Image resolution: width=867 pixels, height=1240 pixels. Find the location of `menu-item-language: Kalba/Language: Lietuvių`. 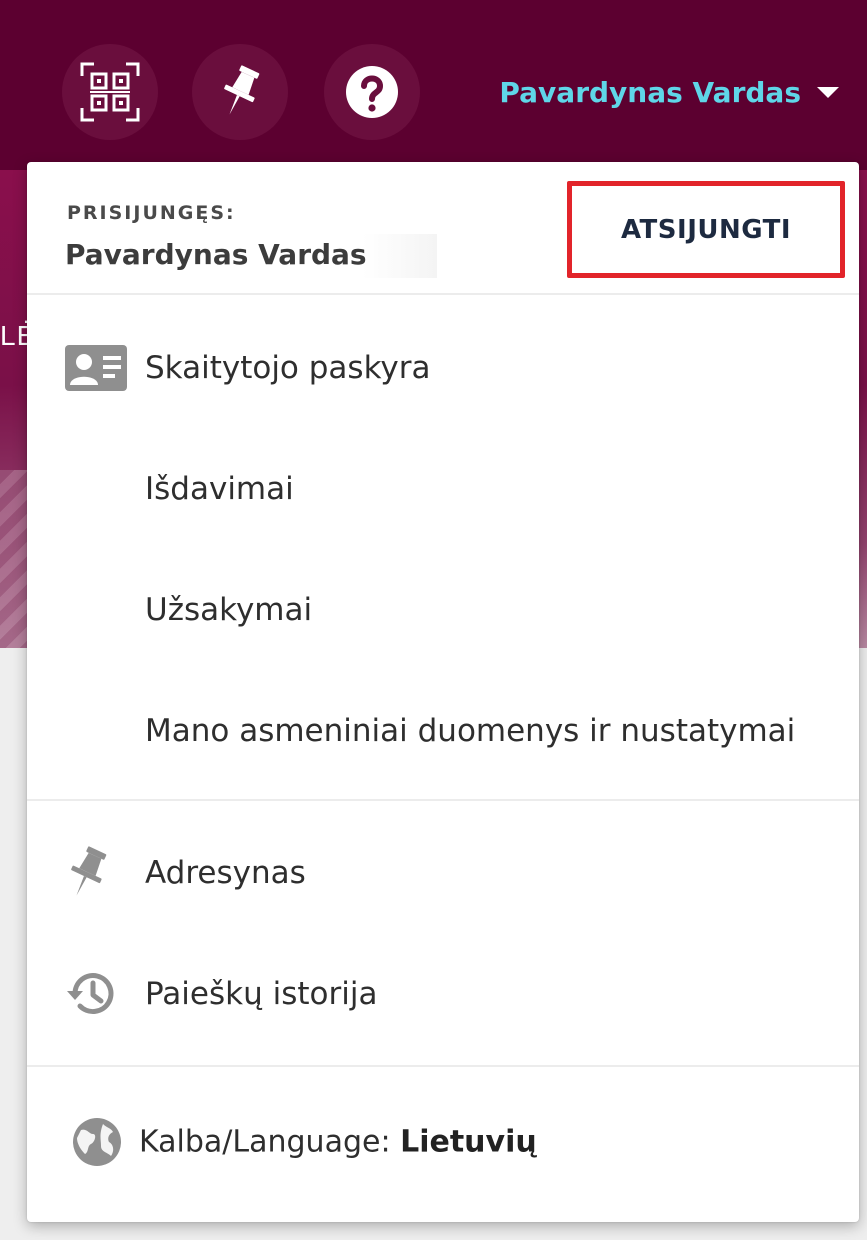

menu-item-language: Kalba/Language: Lietuvių is located at coordinates (443, 1142).